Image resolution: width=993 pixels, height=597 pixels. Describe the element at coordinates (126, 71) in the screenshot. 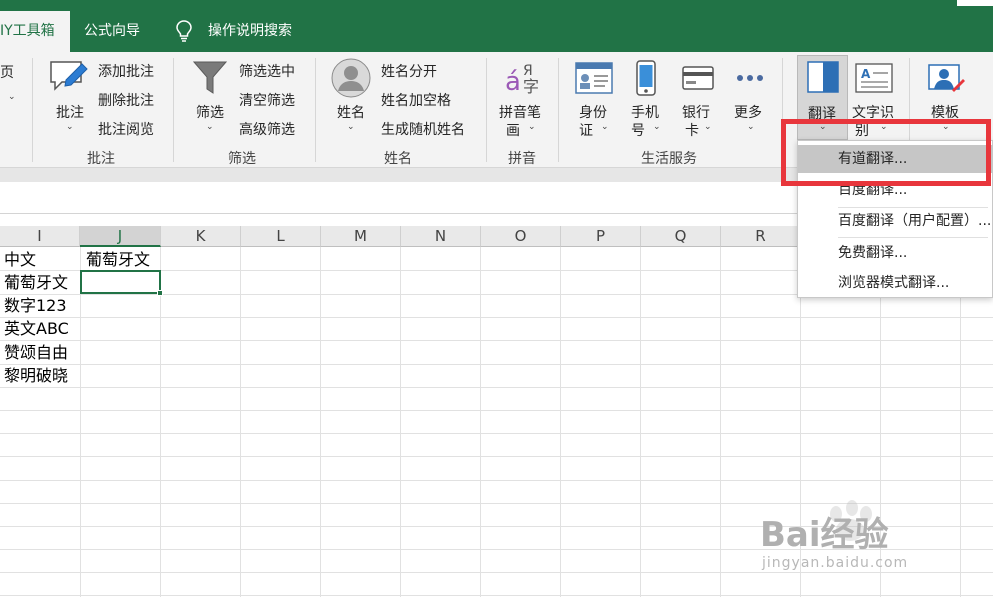

I see `add-comment-button: 添加批注` at that location.